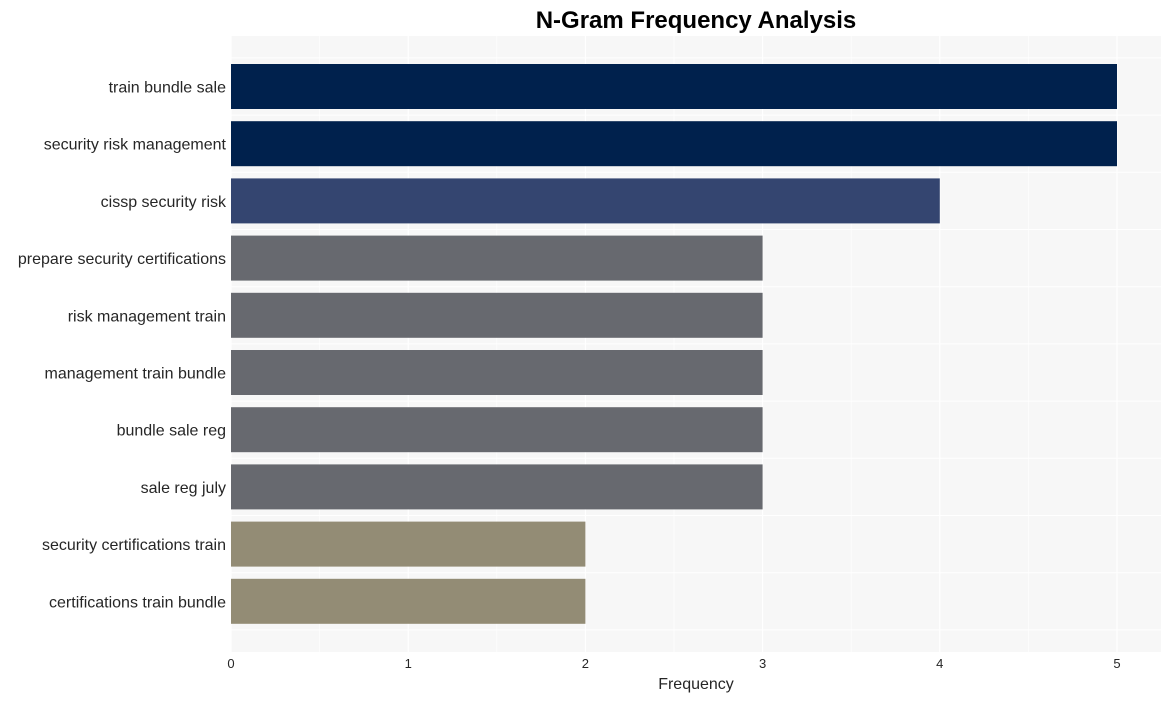 This screenshot has width=1171, height=701. What do you see at coordinates (408, 663) in the screenshot?
I see `x-tick-label: 1` at bounding box center [408, 663].